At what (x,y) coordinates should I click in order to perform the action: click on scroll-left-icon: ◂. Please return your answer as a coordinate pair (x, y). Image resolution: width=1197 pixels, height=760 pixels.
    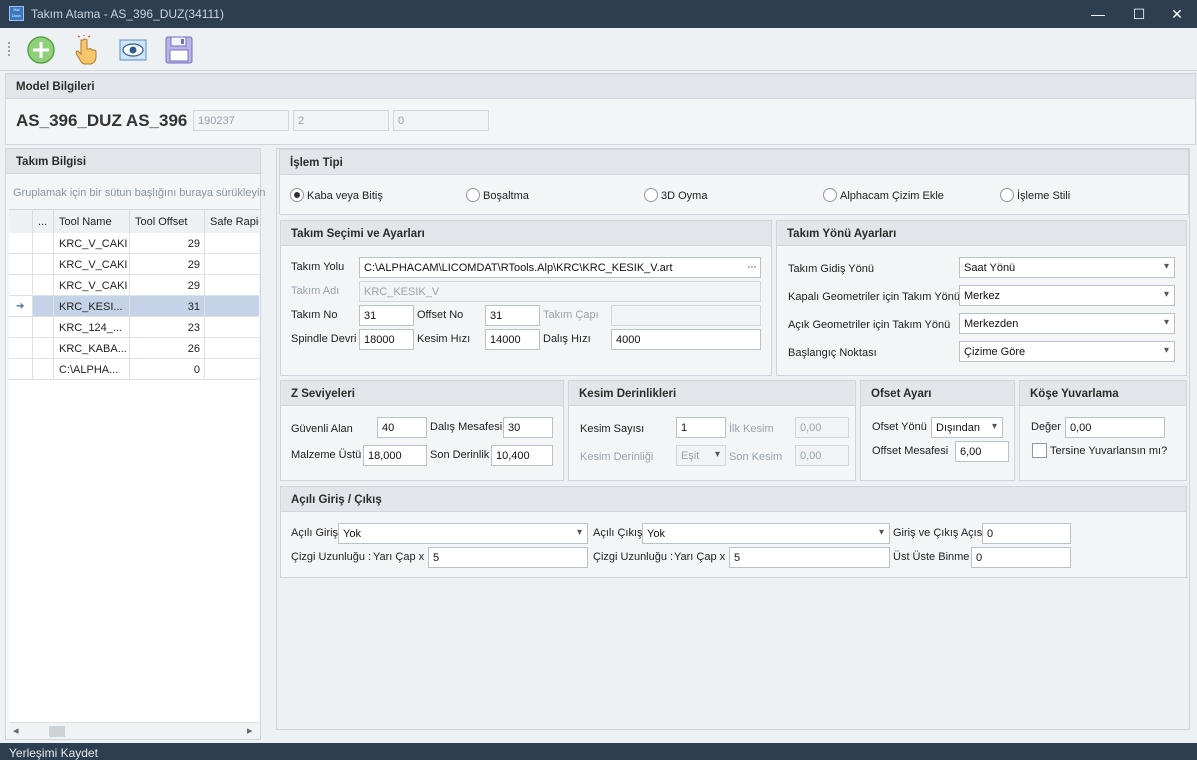
    Looking at the image, I should click on (16, 730).